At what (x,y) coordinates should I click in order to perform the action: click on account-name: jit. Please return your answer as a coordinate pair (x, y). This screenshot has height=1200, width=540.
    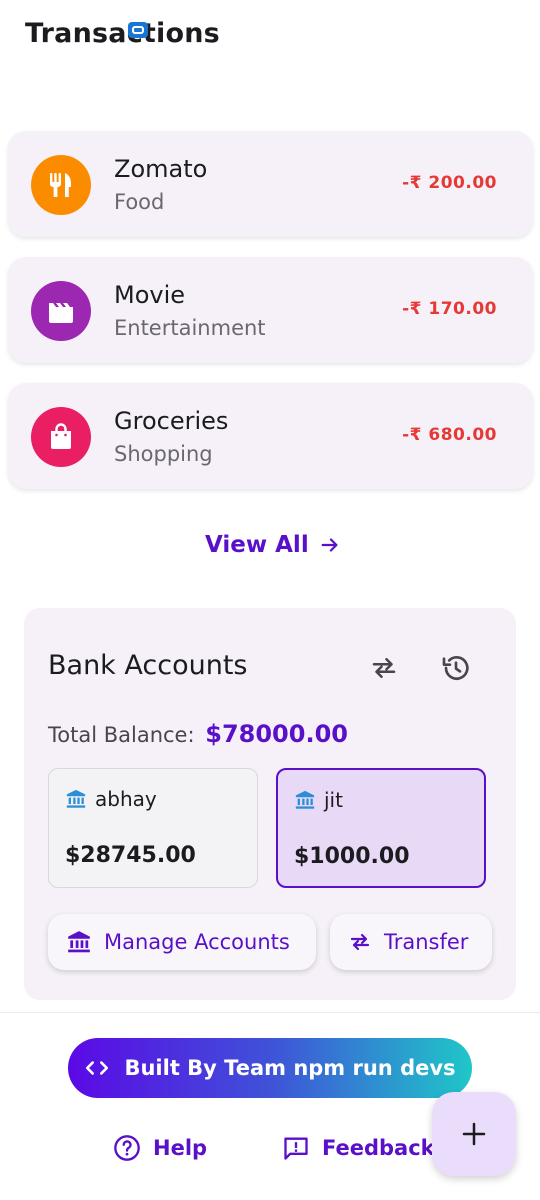
    Looking at the image, I should click on (333, 800).